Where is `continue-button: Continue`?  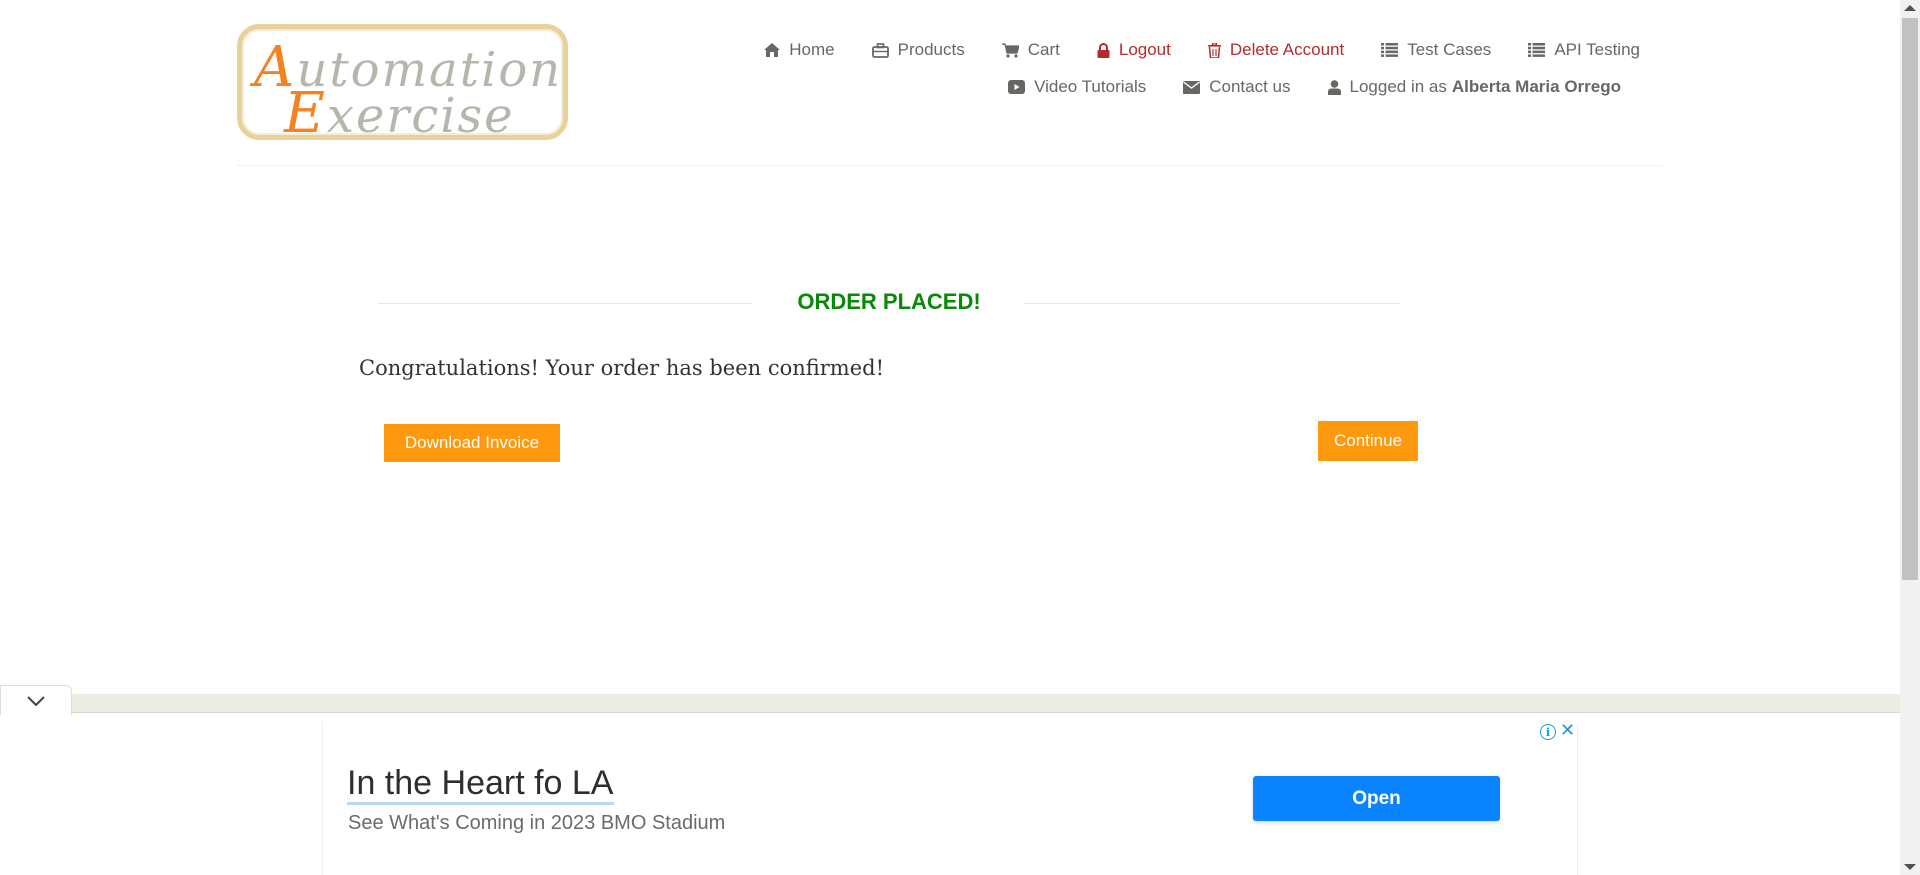
continue-button: Continue is located at coordinates (1368, 441).